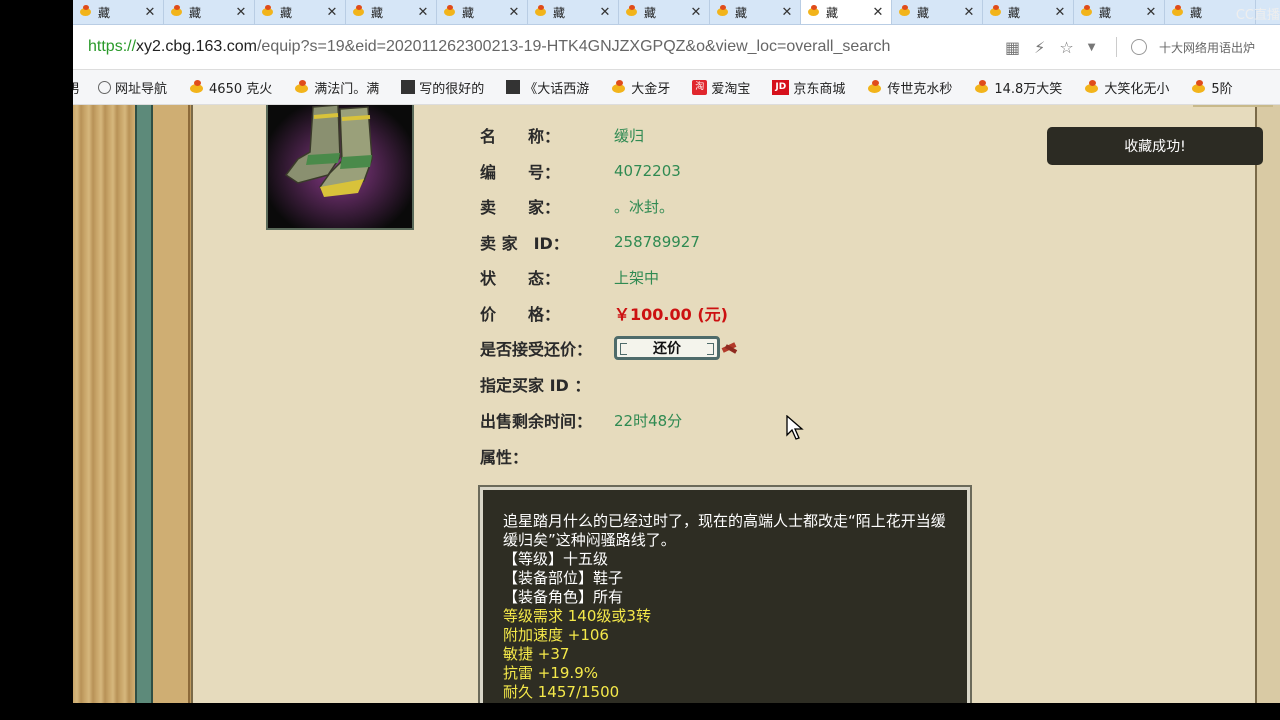 The image size is (1280, 720). Describe the element at coordinates (105, 87) in the screenshot. I see `globe-icon` at that location.